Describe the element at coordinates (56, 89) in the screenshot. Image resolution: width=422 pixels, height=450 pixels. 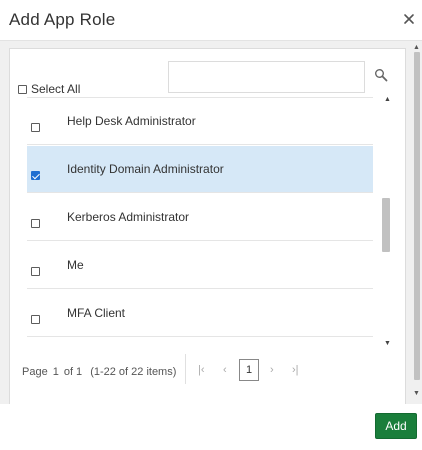
I see `select-all-label: Select All` at that location.